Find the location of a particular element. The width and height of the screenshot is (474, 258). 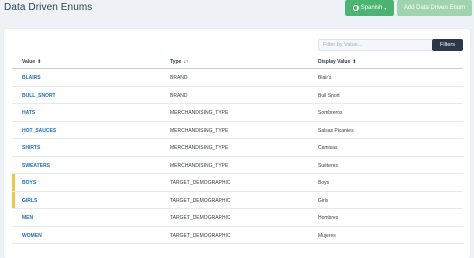

display-value-cell: Girls is located at coordinates (323, 200).